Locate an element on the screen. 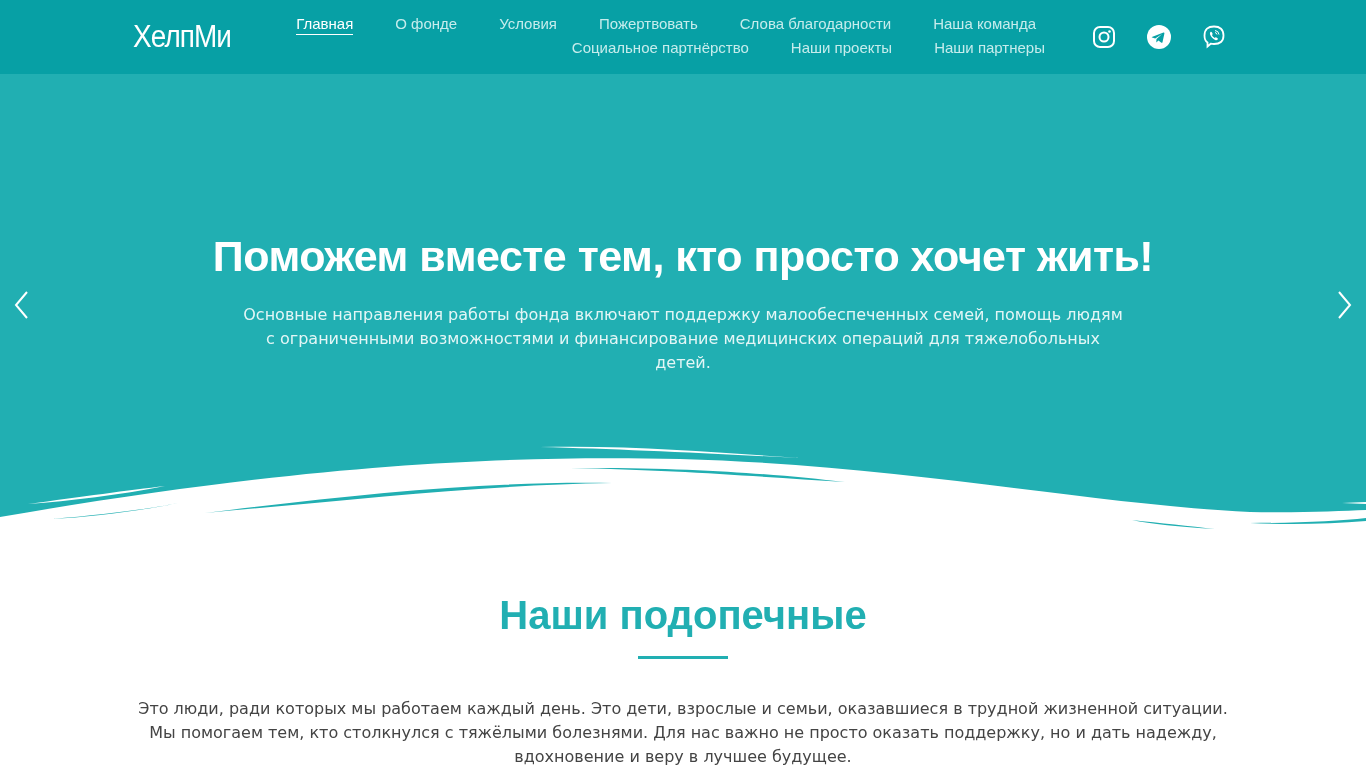 The height and width of the screenshot is (768, 1366). nav-link: Наши партнеры is located at coordinates (989, 49).